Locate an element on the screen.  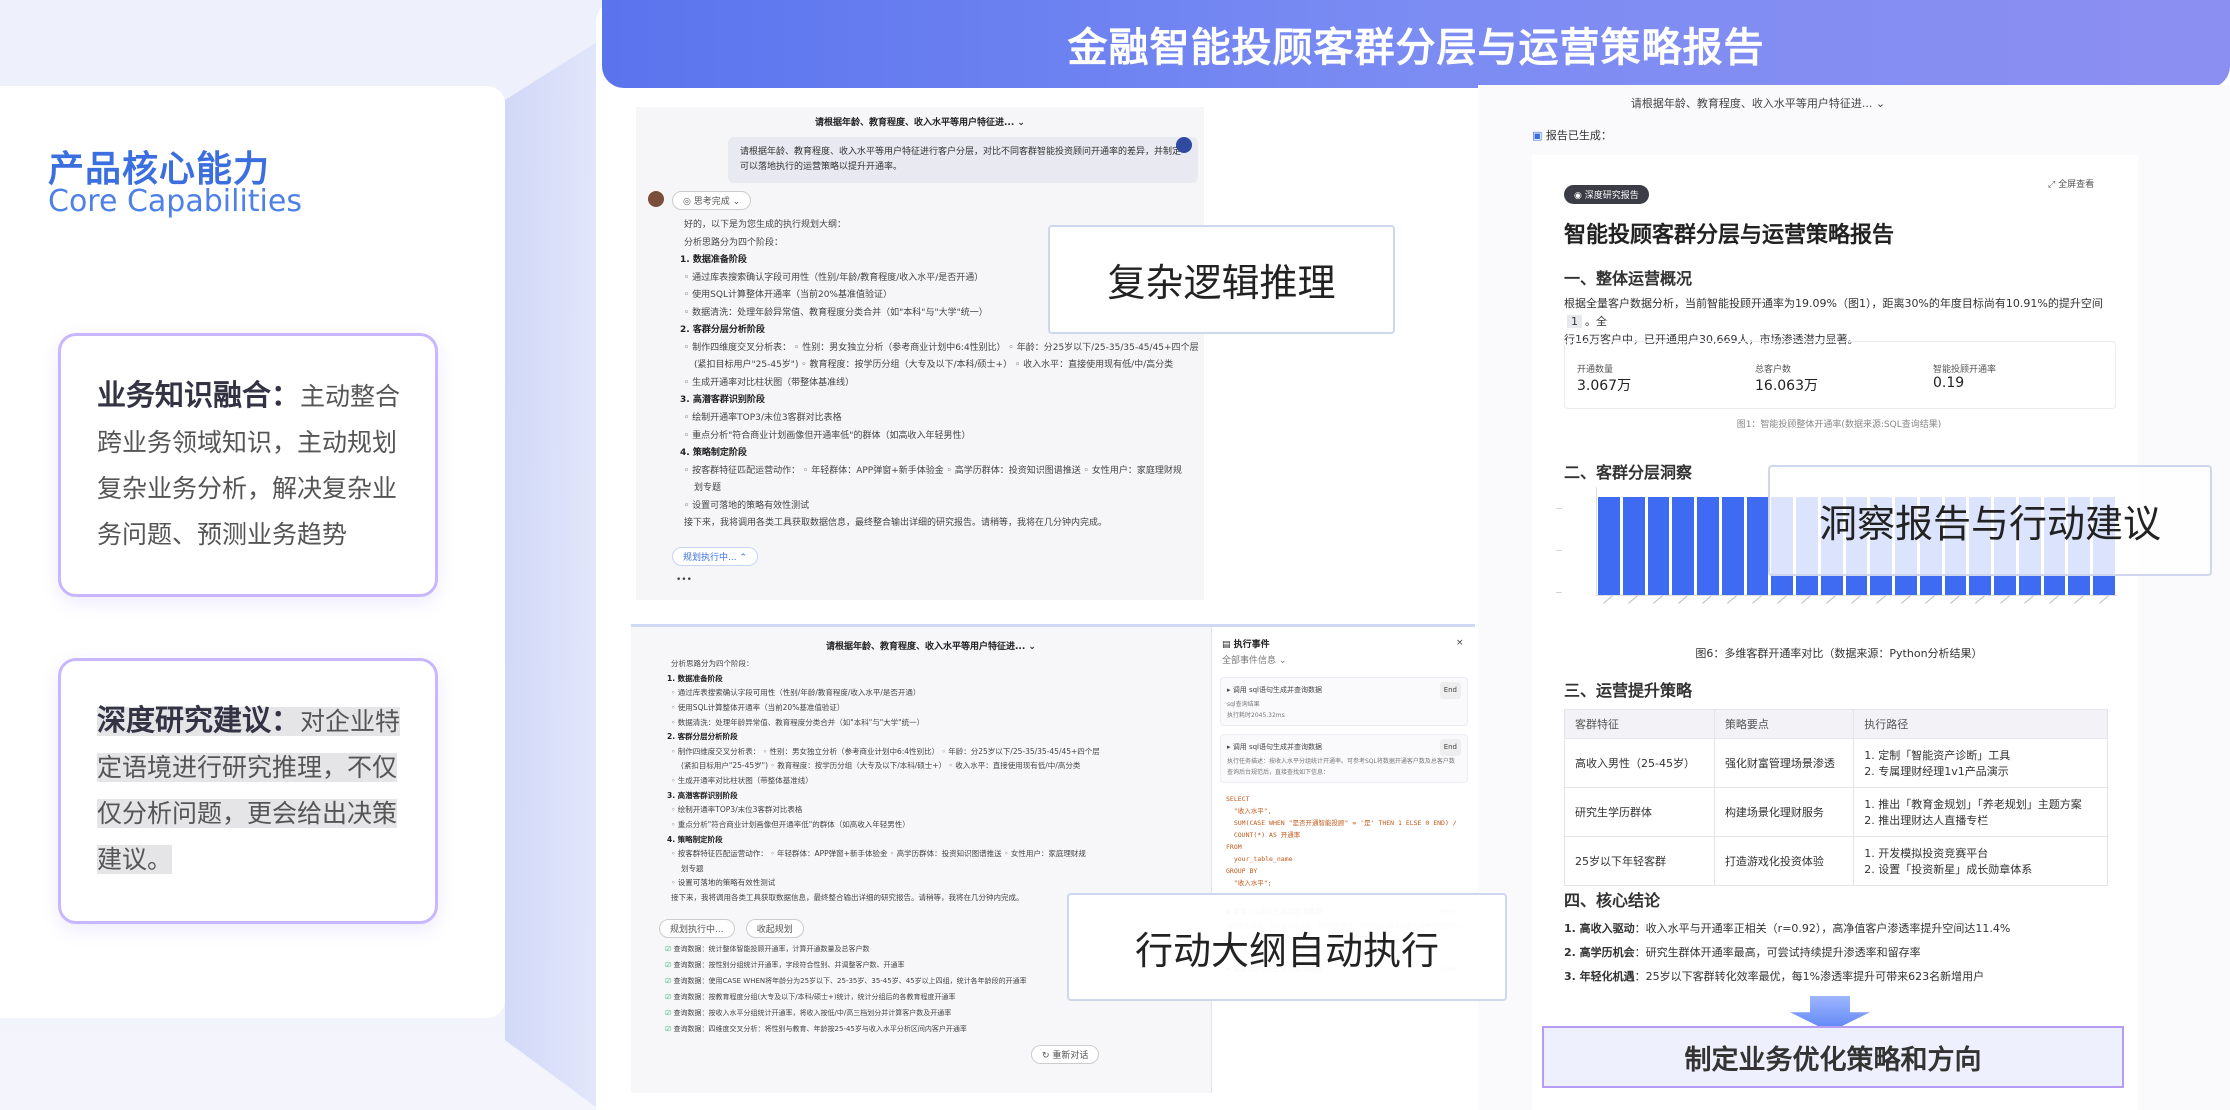
chevron-up-icon: ⌃ is located at coordinates (743, 558).